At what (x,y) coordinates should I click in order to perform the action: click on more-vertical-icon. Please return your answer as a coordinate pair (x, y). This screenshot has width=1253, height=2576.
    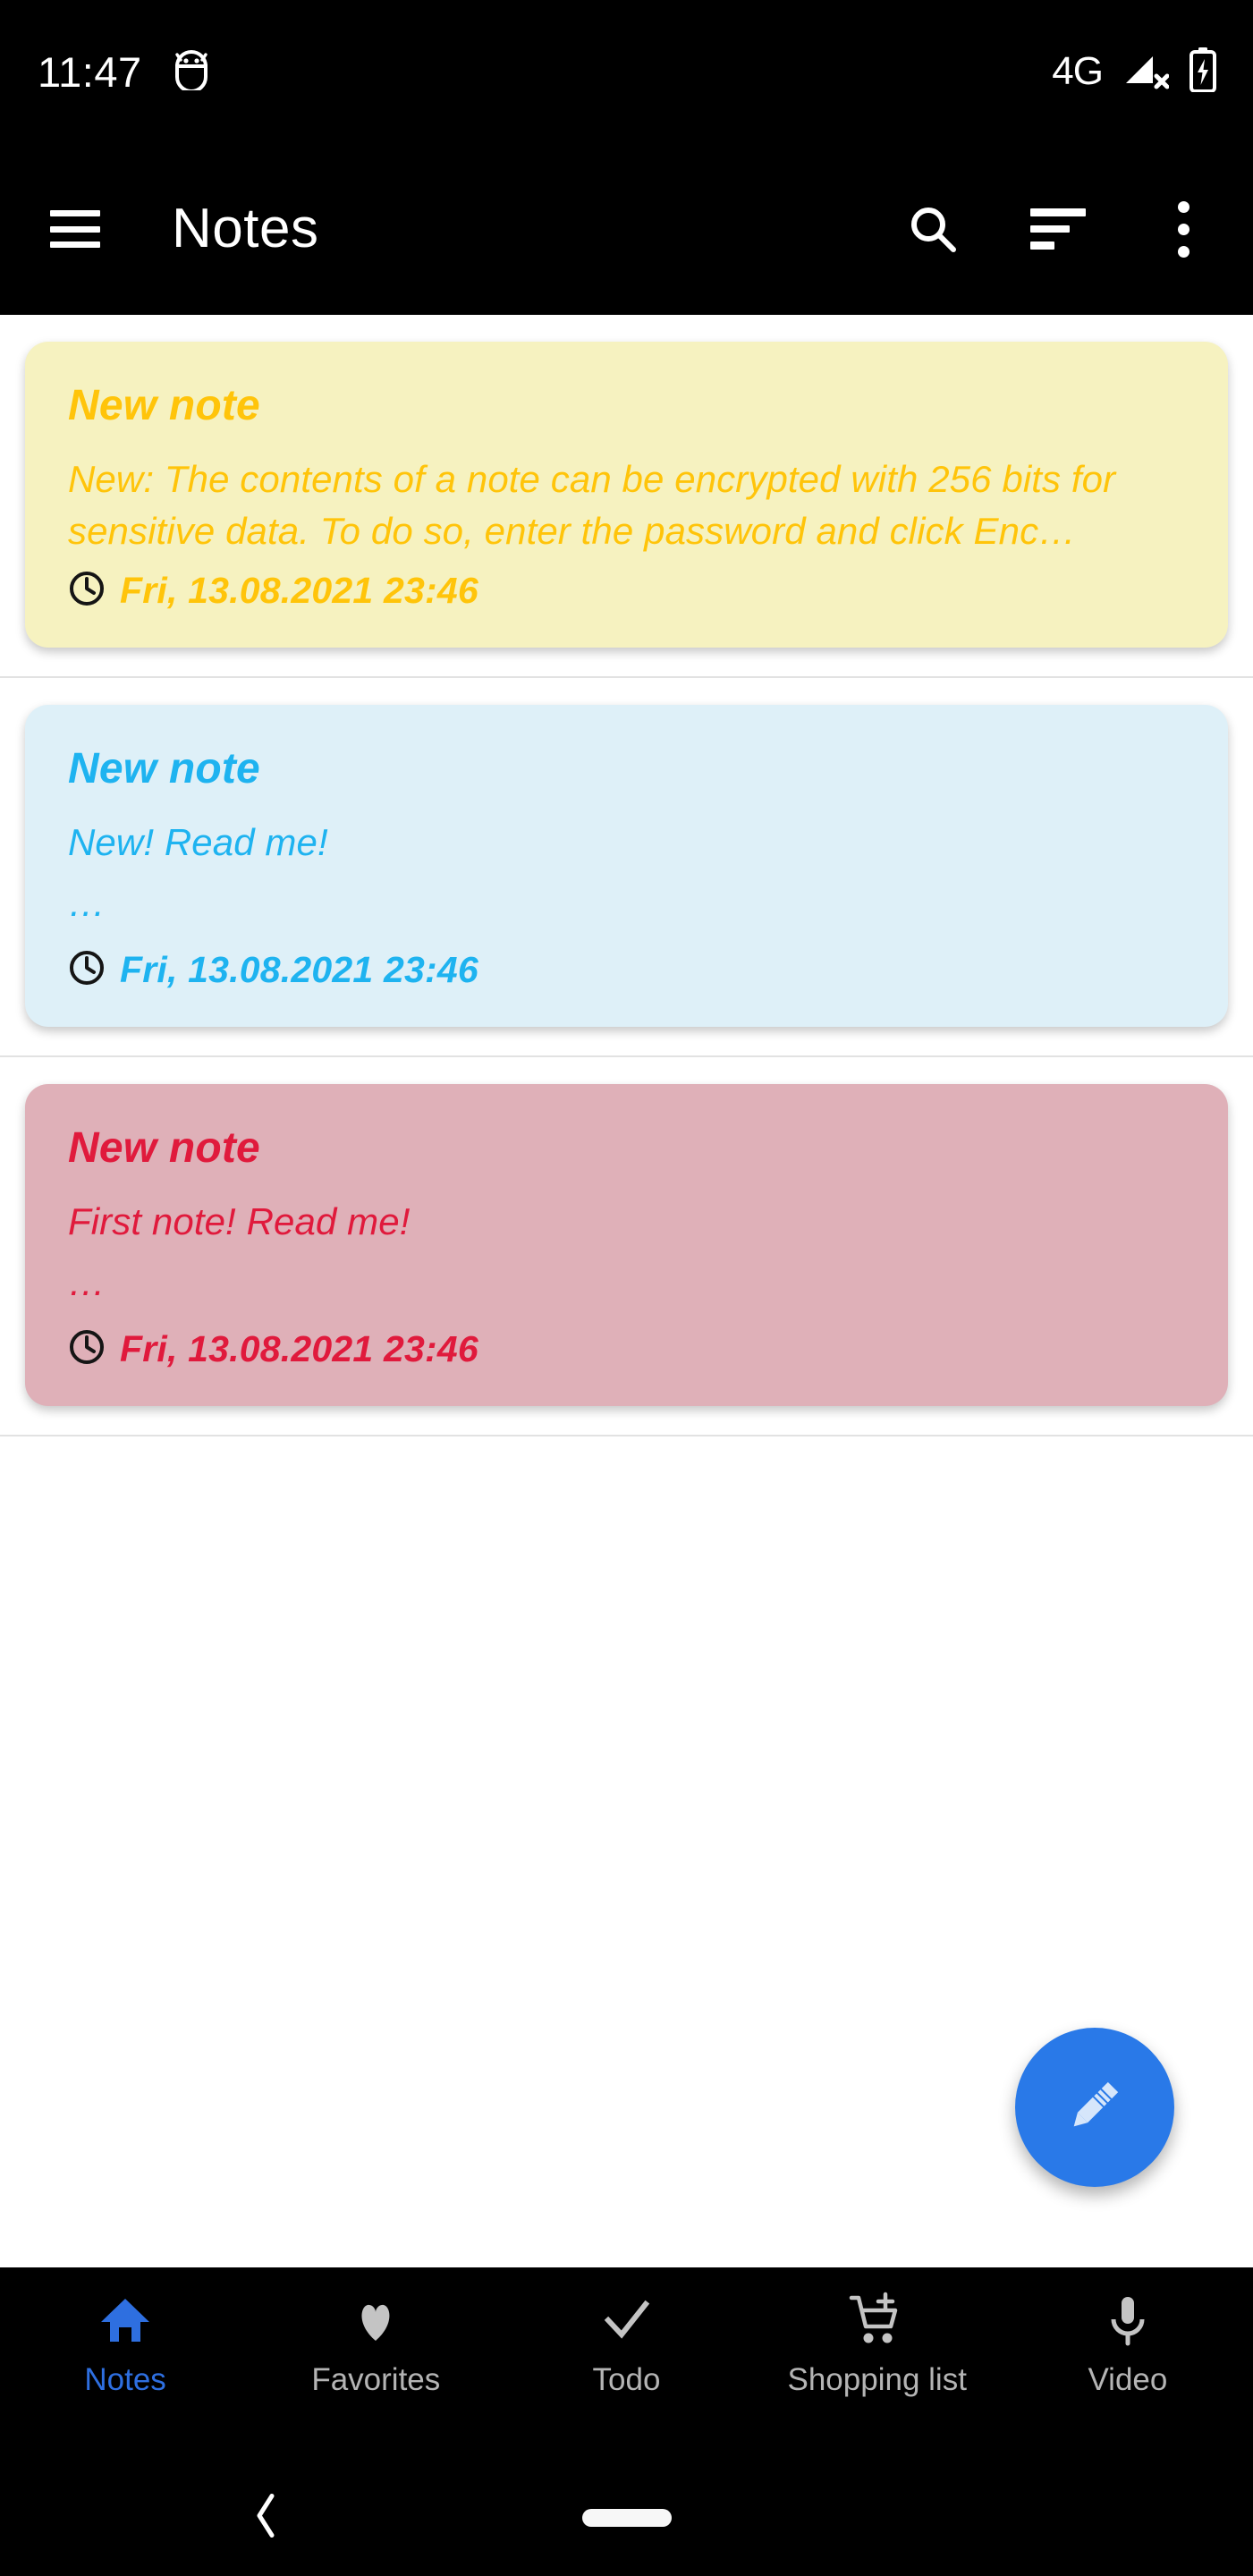
    Looking at the image, I should click on (1183, 229).